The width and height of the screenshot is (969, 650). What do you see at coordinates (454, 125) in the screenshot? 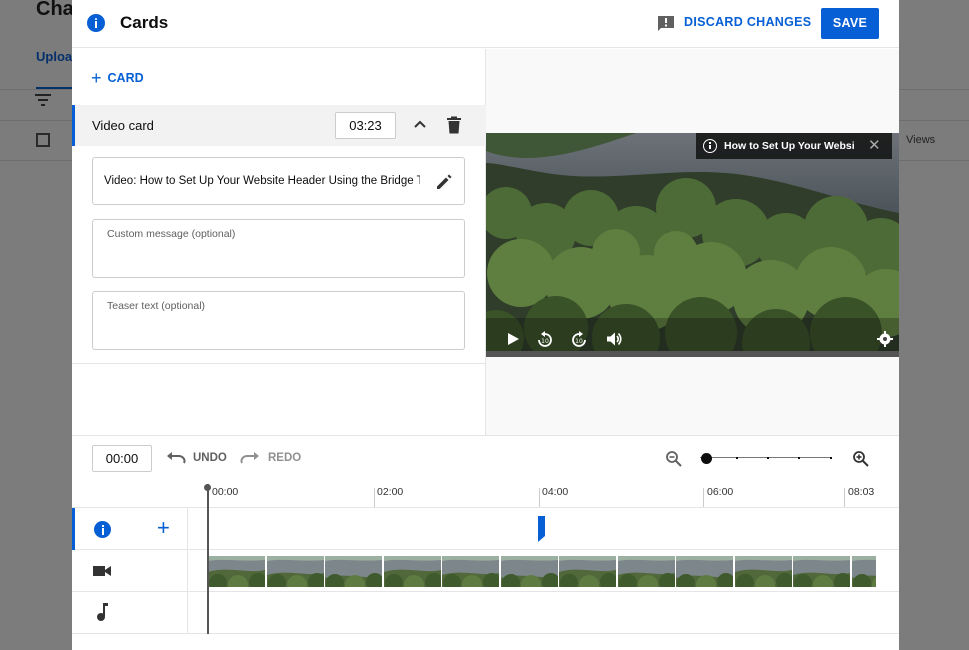
I see `trash-icon` at bounding box center [454, 125].